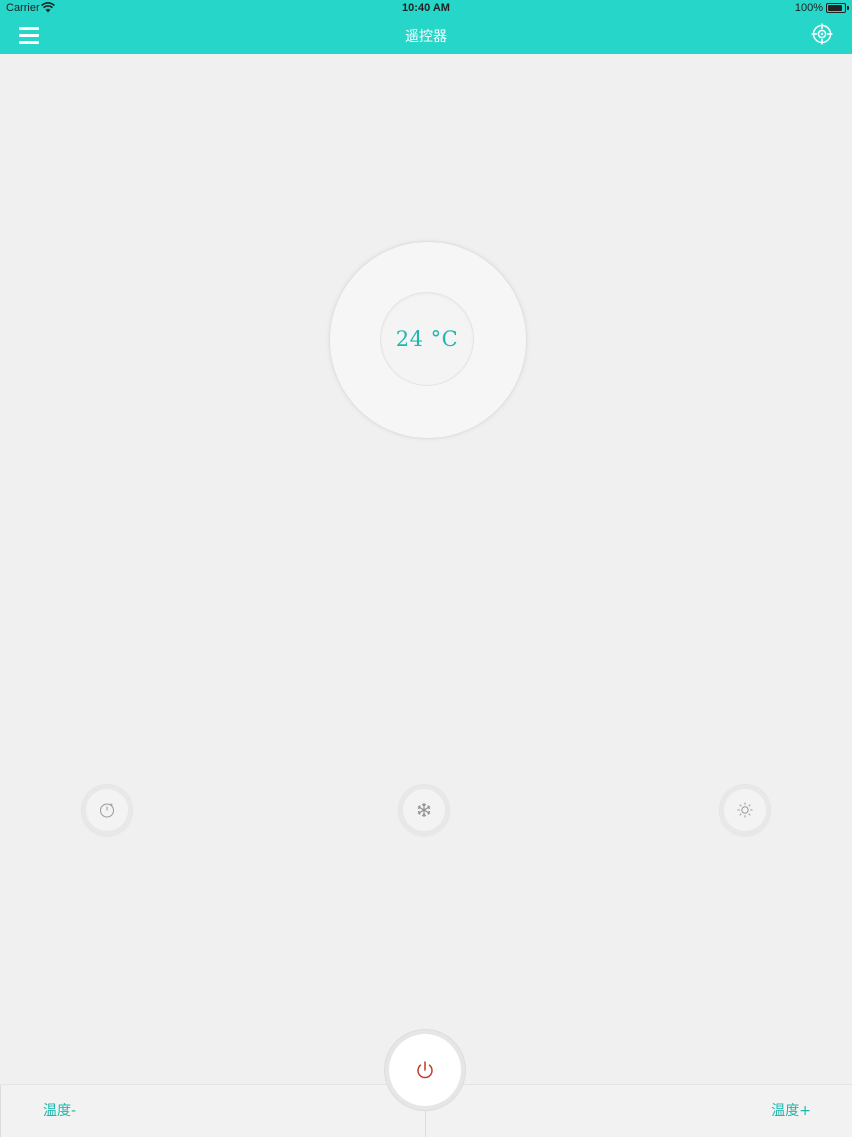 The image size is (852, 1137). I want to click on power-icon, so click(425, 1070).